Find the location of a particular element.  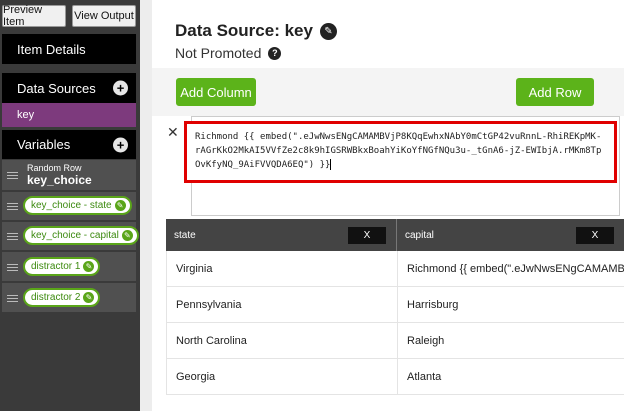

table-row: North Carolina Raleigh is located at coordinates (395, 341).